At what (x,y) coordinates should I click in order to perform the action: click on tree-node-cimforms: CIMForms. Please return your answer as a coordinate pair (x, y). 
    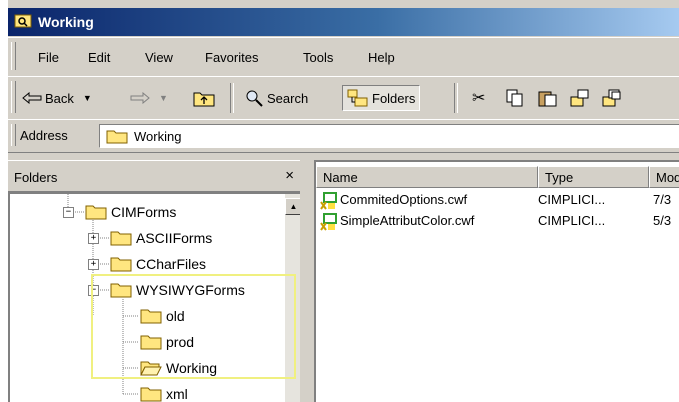
    Looking at the image, I should click on (130, 212).